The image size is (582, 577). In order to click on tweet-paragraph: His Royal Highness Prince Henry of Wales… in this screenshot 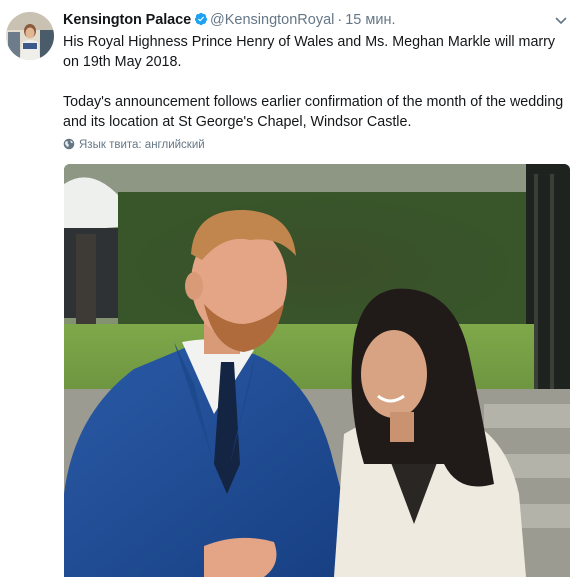, I will do `click(309, 52)`.